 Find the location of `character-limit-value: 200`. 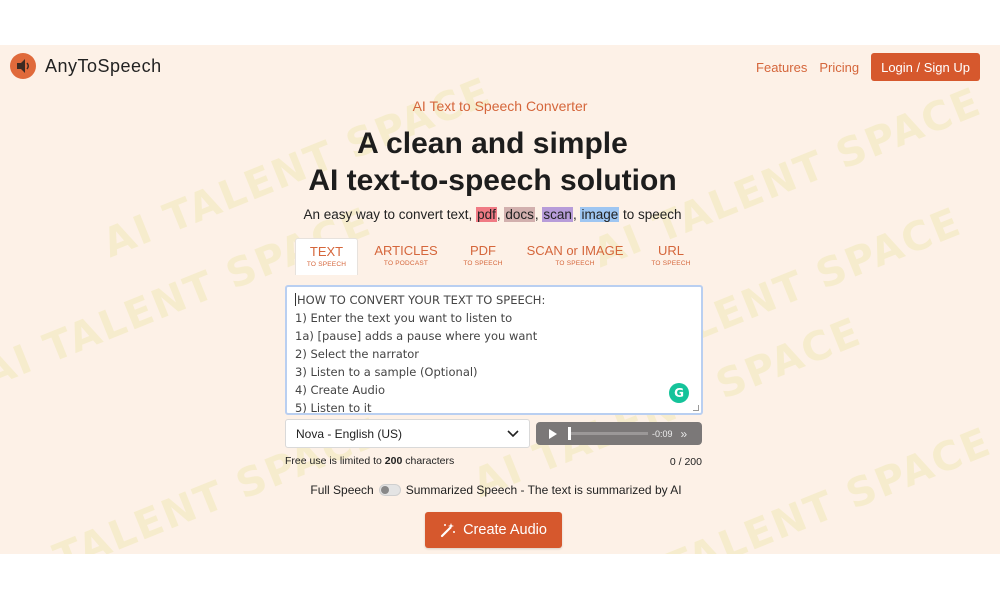

character-limit-value: 200 is located at coordinates (393, 461).